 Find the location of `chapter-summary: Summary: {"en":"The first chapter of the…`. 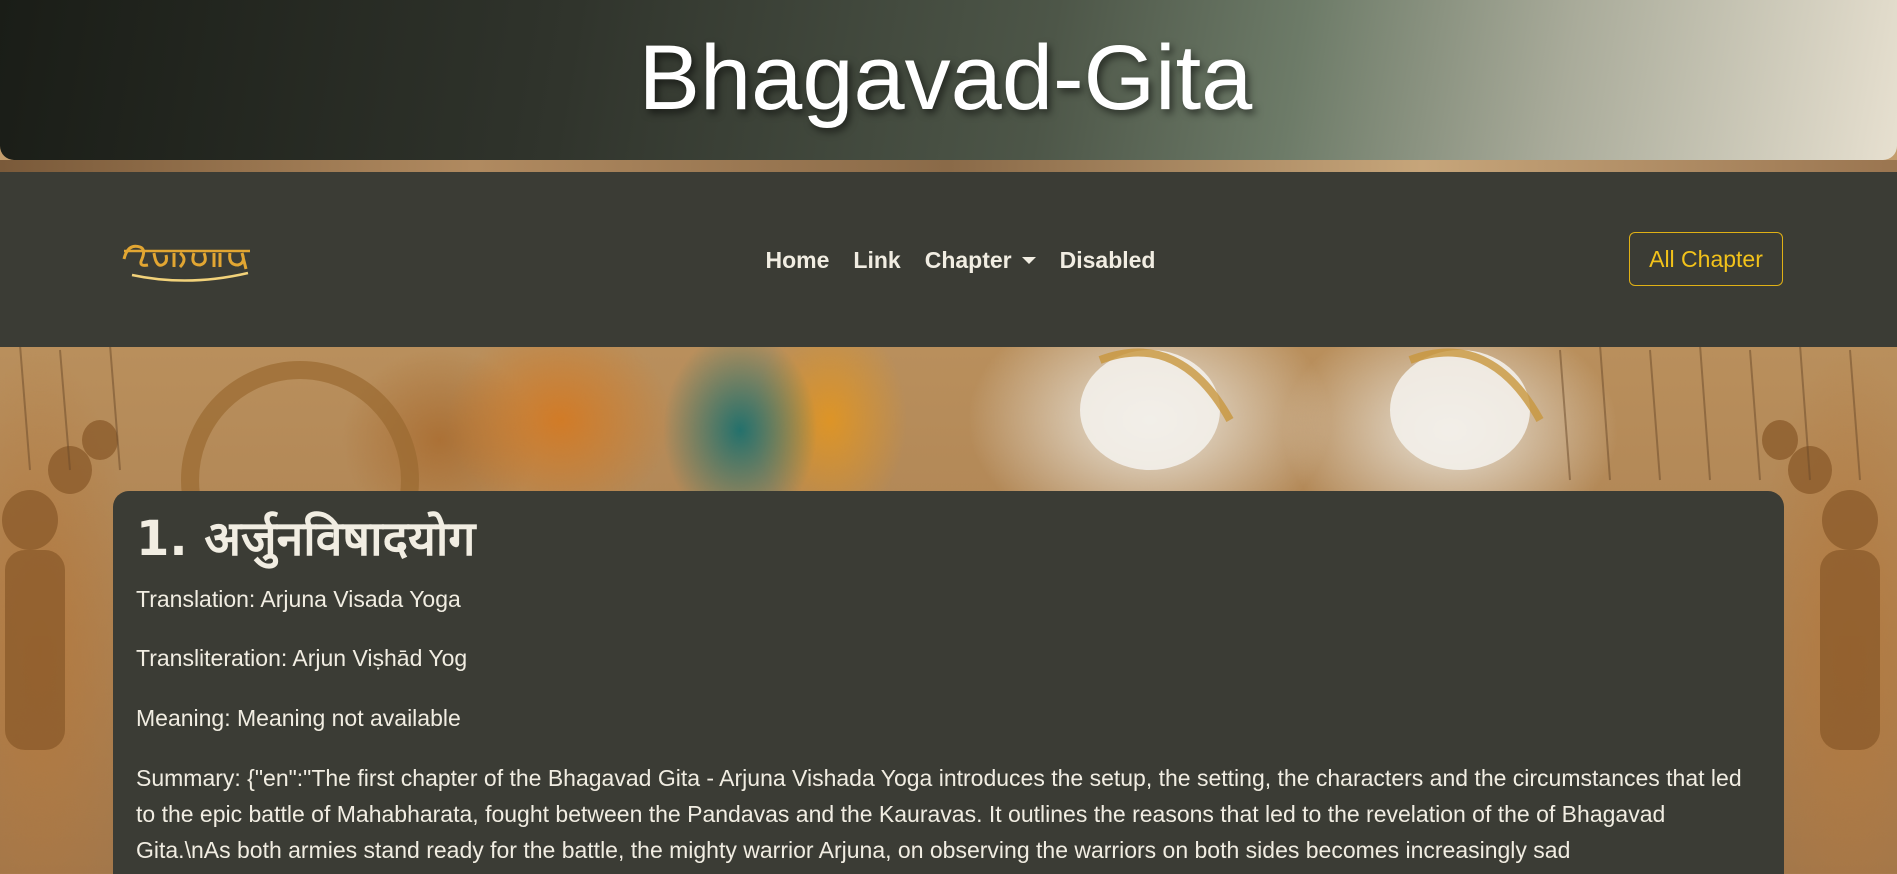

chapter-summary: Summary: {"en":"The first chapter of the… is located at coordinates (939, 814).